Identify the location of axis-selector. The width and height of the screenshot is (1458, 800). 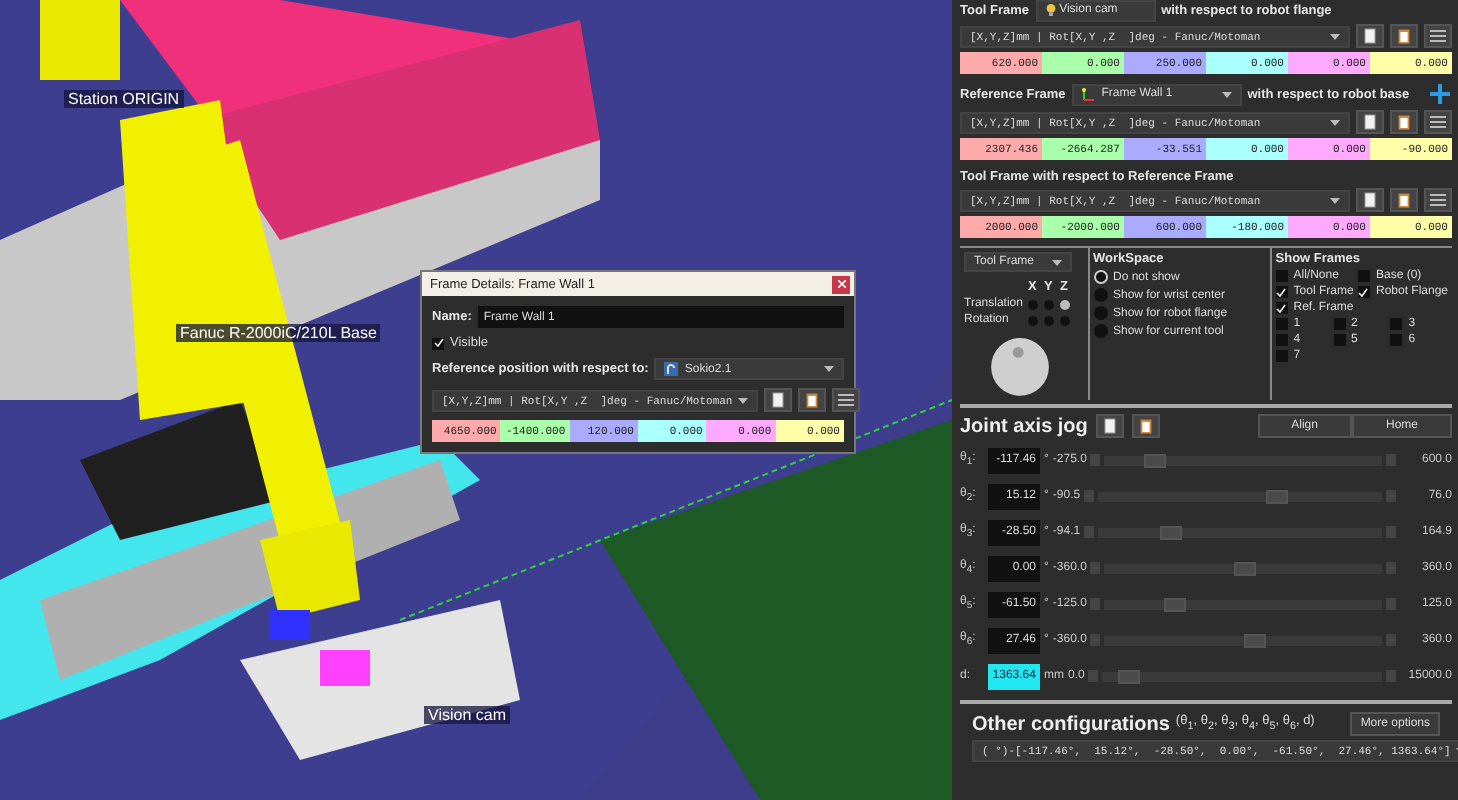
(1065, 304).